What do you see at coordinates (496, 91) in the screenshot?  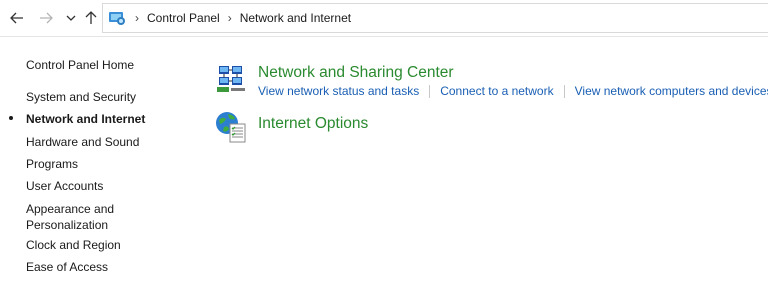 I see `connect-to-network-link: Connect to a network` at bounding box center [496, 91].